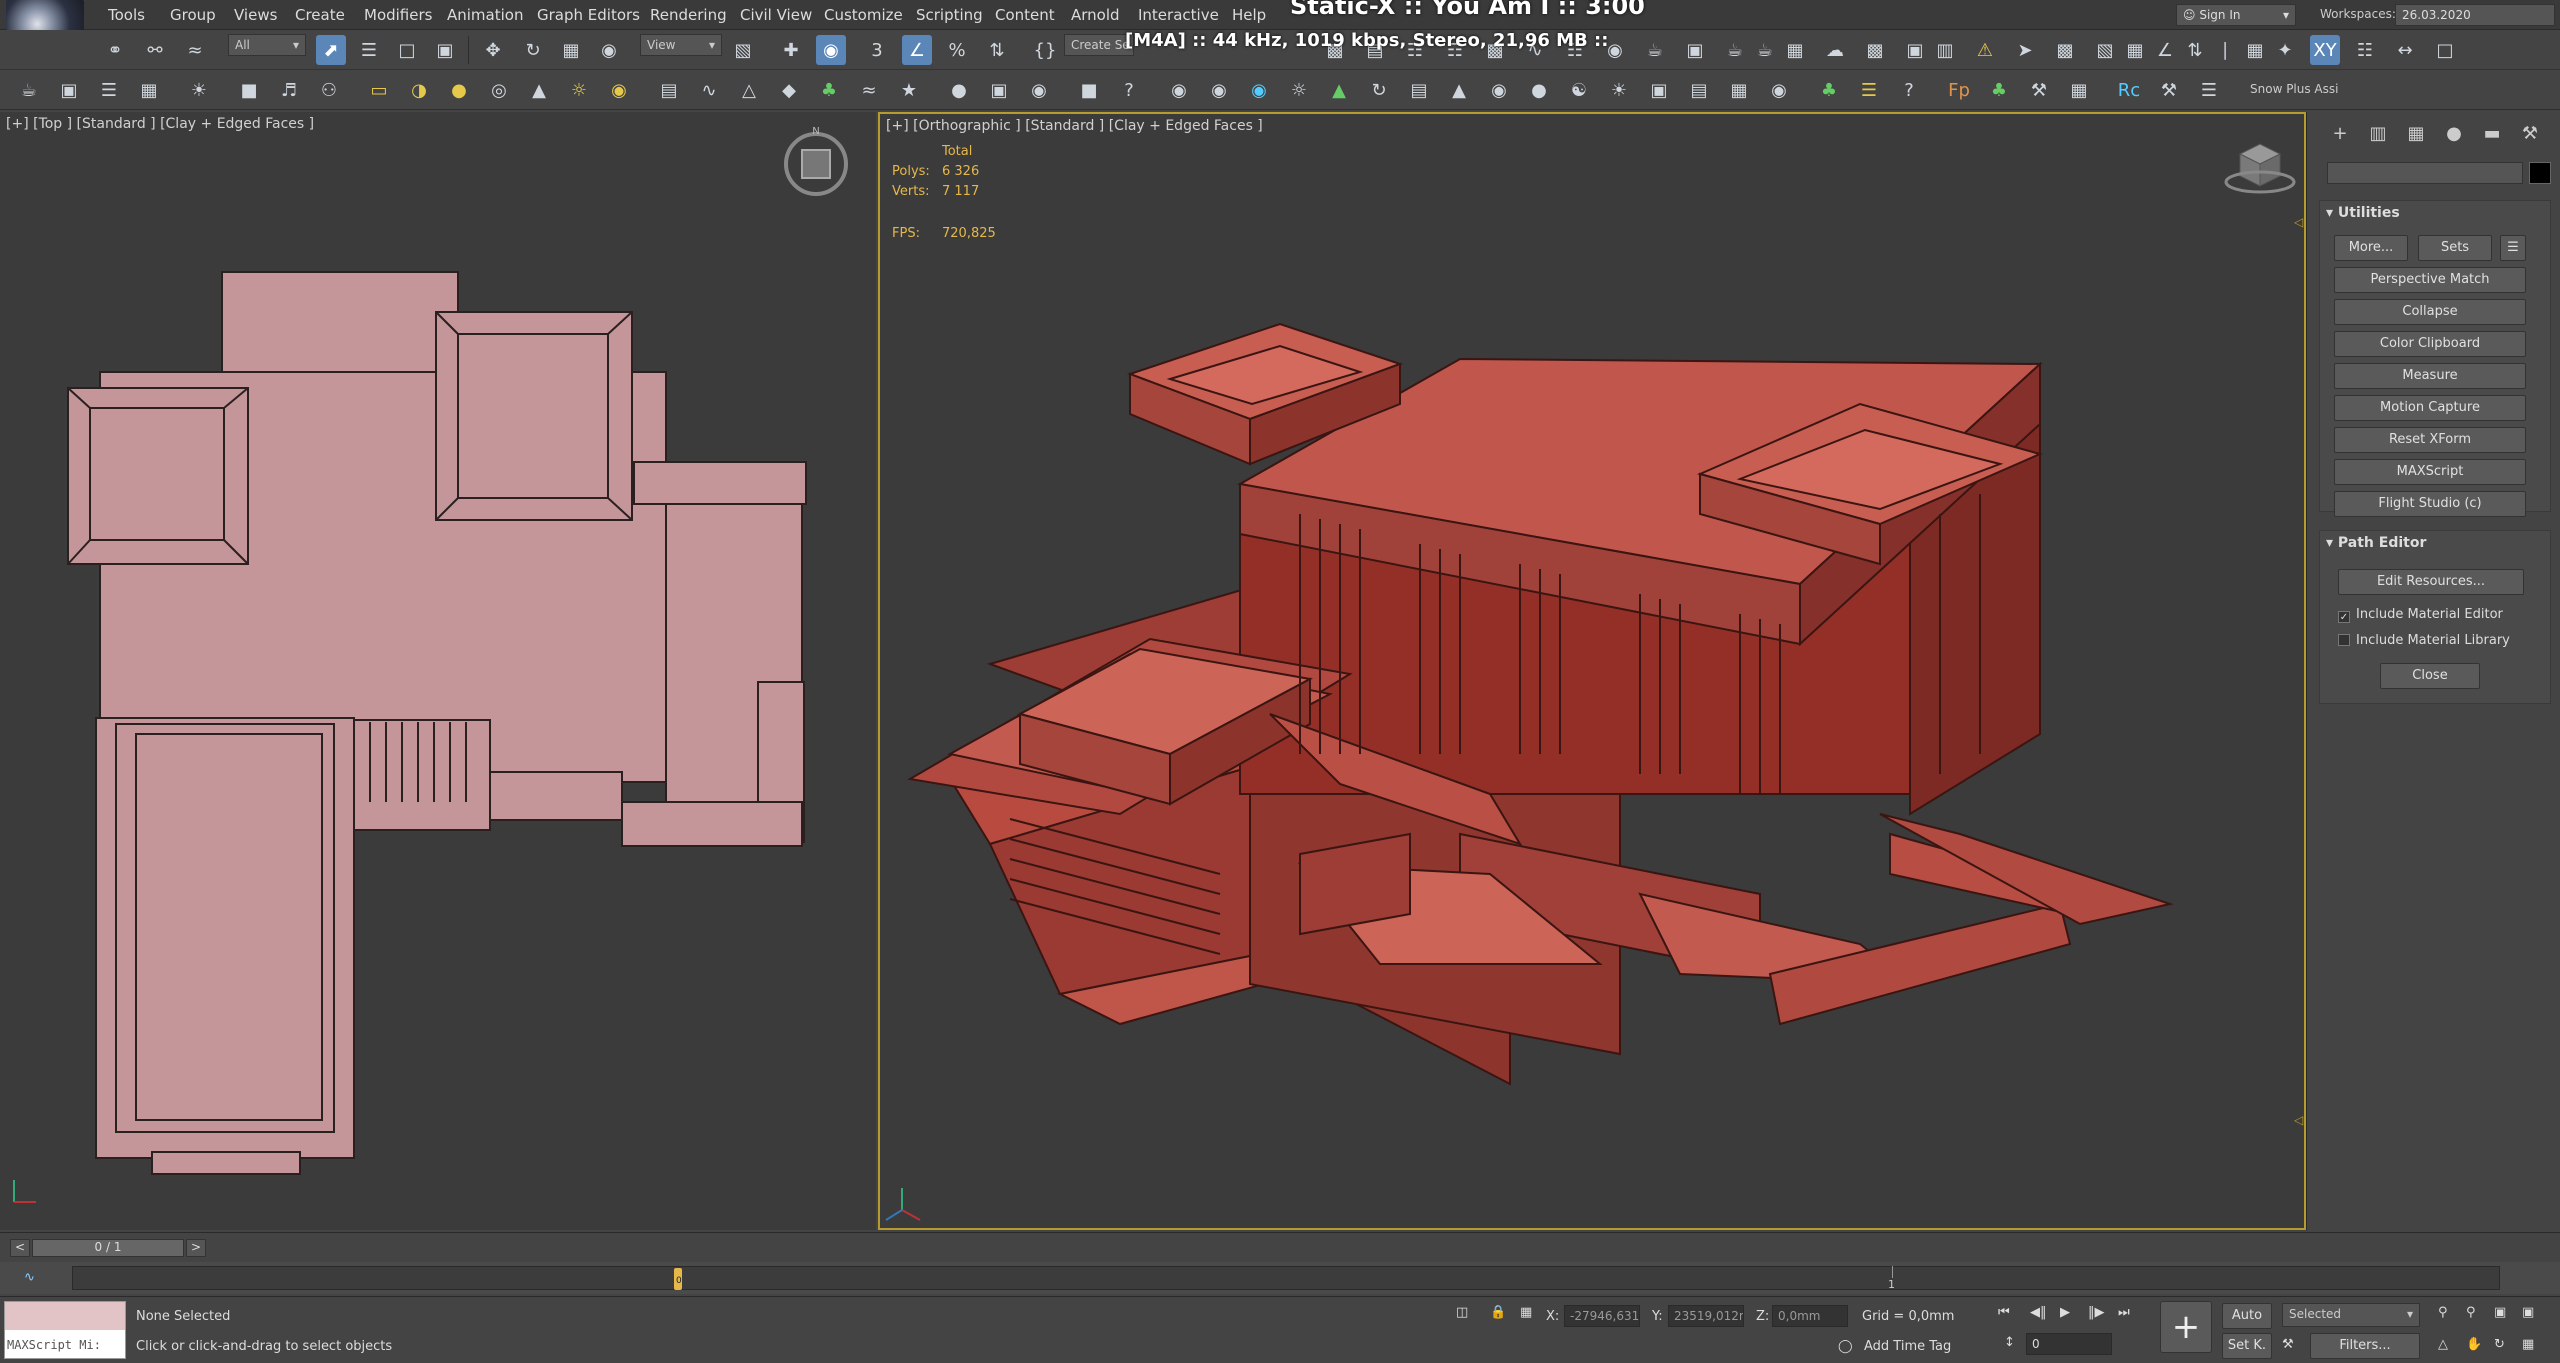 This screenshot has width=2560, height=1363. What do you see at coordinates (619, 90) in the screenshot?
I see `omni-light-icon: ◉` at bounding box center [619, 90].